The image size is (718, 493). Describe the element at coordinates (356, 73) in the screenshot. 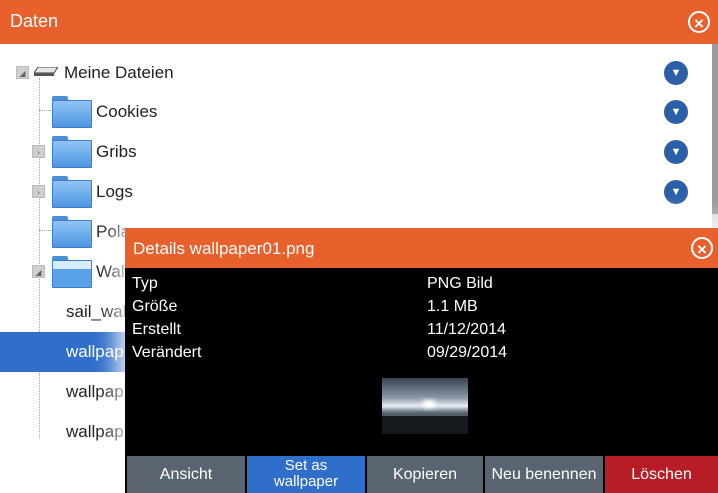

I see `tree-root-meine-dateien: ◢ Meine Dateien ▼` at that location.